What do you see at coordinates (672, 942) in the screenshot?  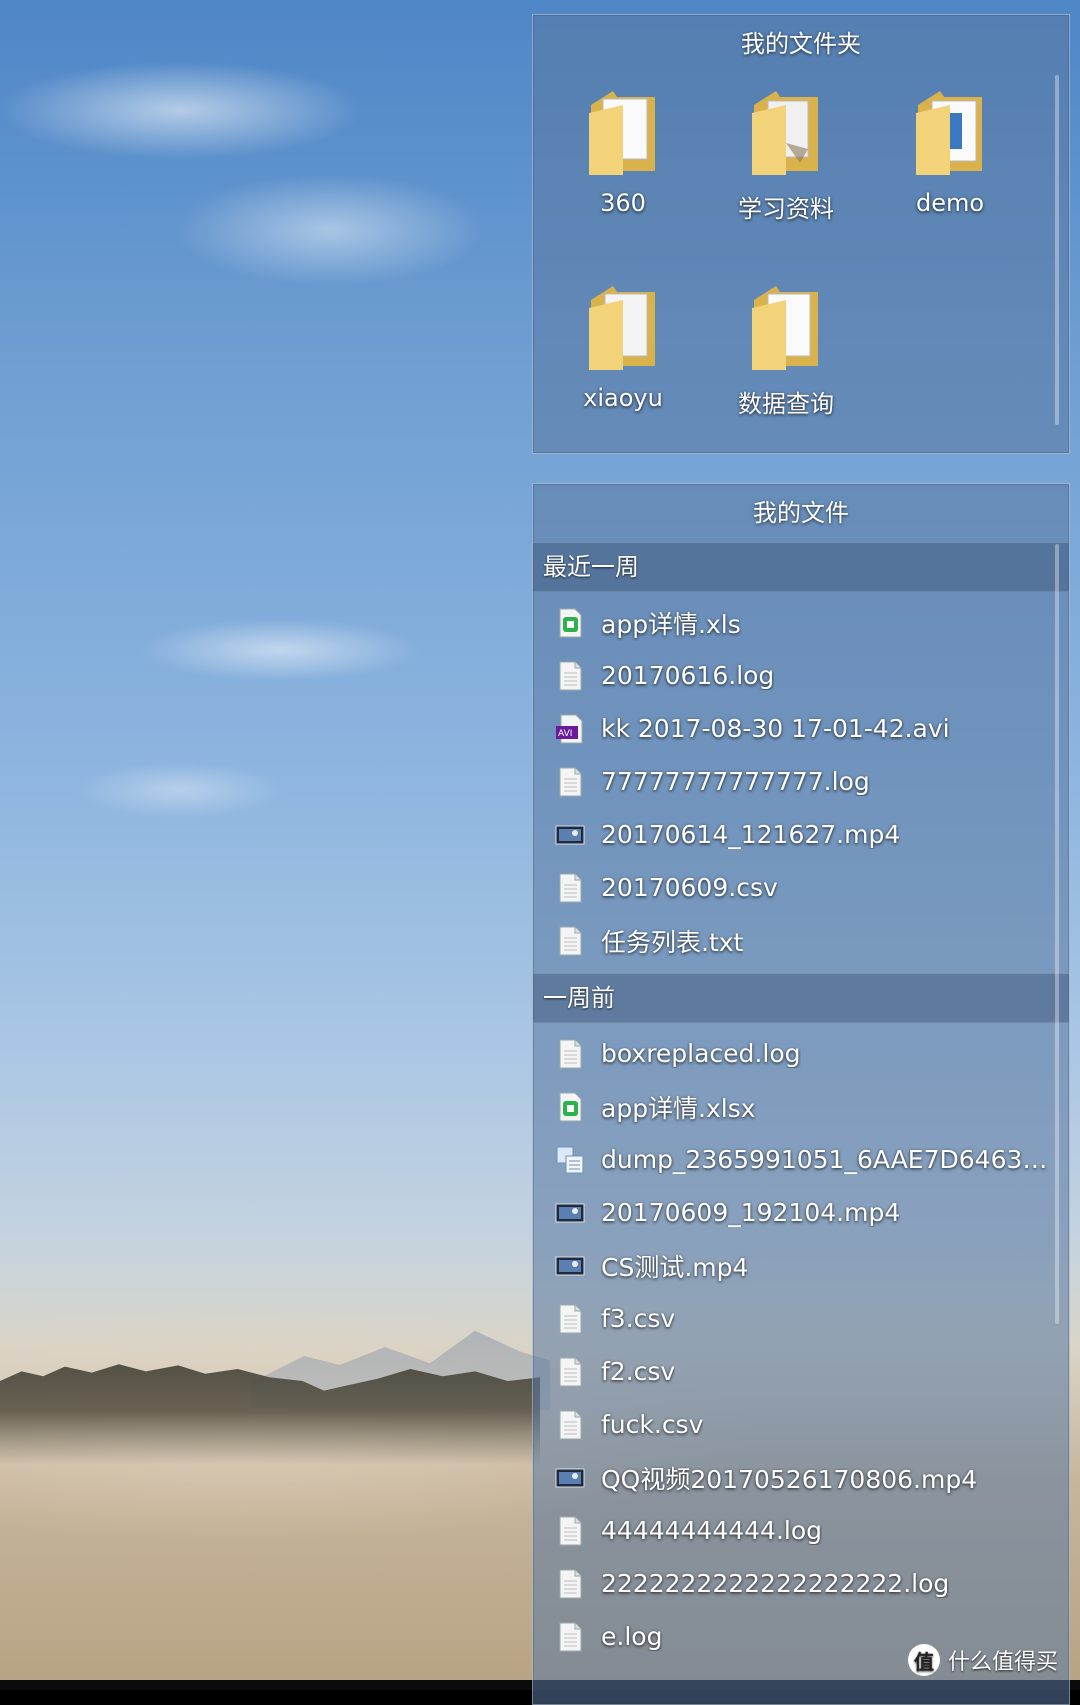 I see `file-name: 任务列表.txt` at bounding box center [672, 942].